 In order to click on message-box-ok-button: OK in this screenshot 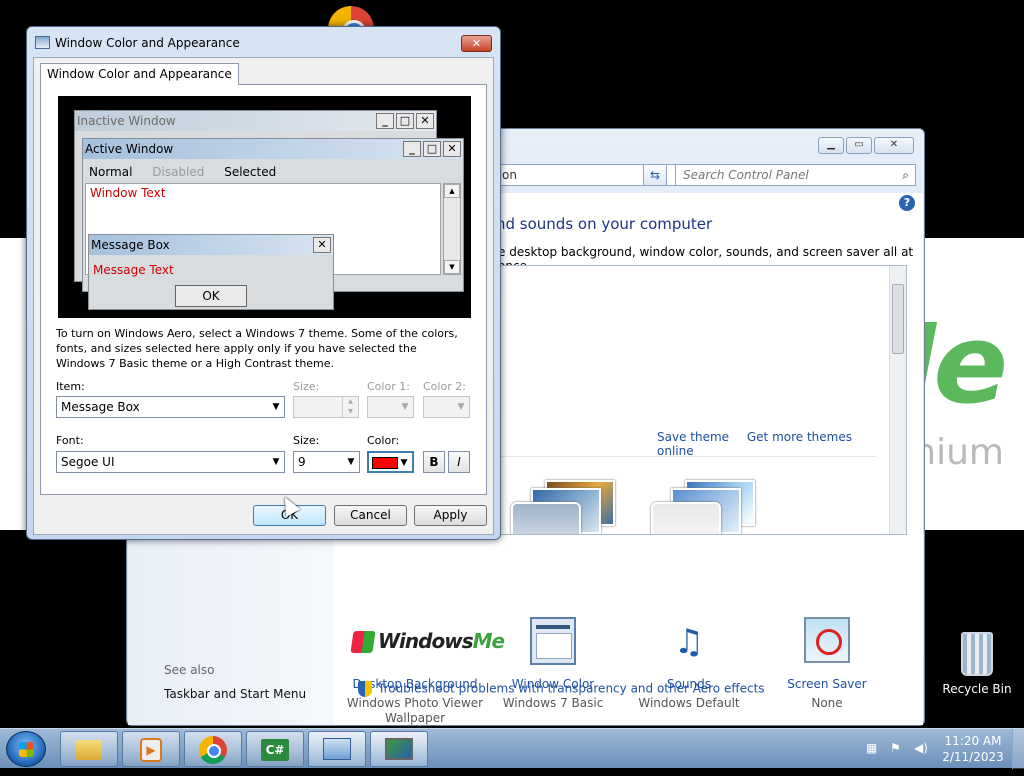, I will do `click(211, 296)`.